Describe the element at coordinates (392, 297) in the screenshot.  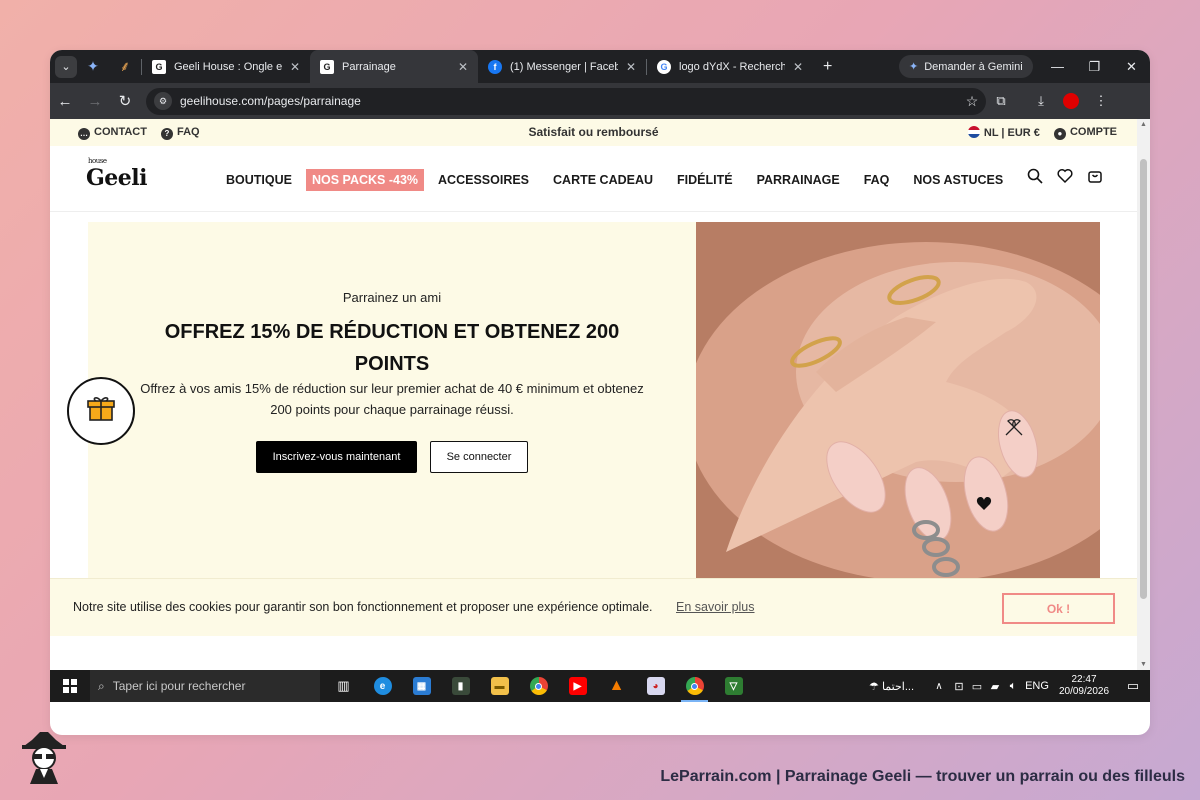
I see `hero-eyebrow: Parrainez un ami` at that location.